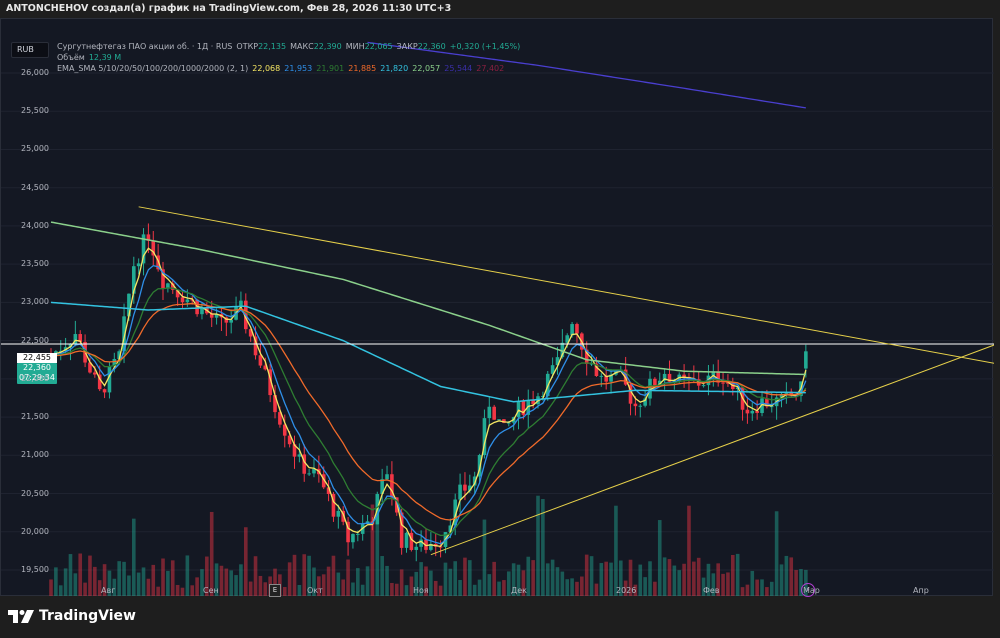  What do you see at coordinates (378, 46) in the screenshot?
I see `low-value: 22,065` at bounding box center [378, 46].